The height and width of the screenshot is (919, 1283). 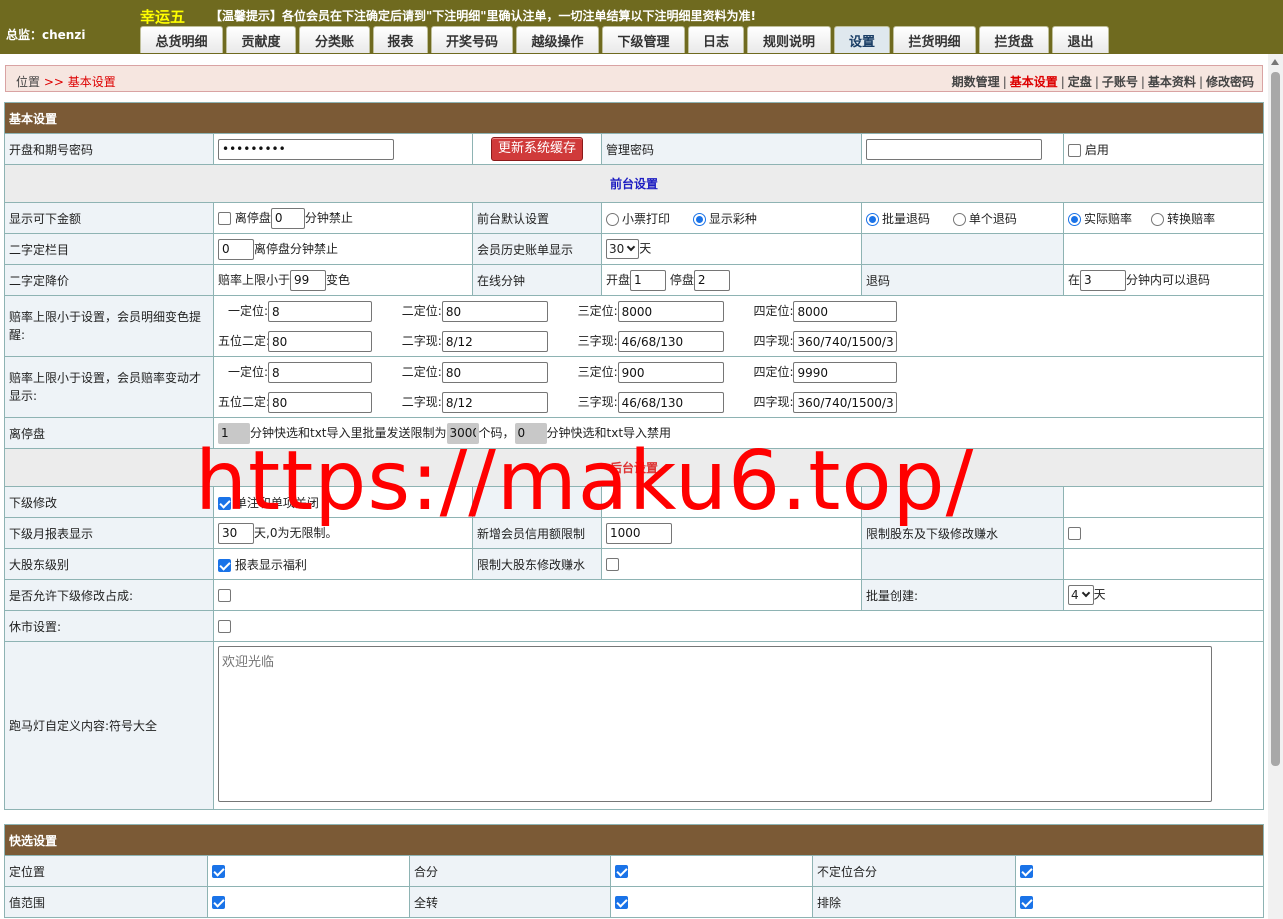 What do you see at coordinates (715, 724) in the screenshot?
I see `marquee-textarea` at bounding box center [715, 724].